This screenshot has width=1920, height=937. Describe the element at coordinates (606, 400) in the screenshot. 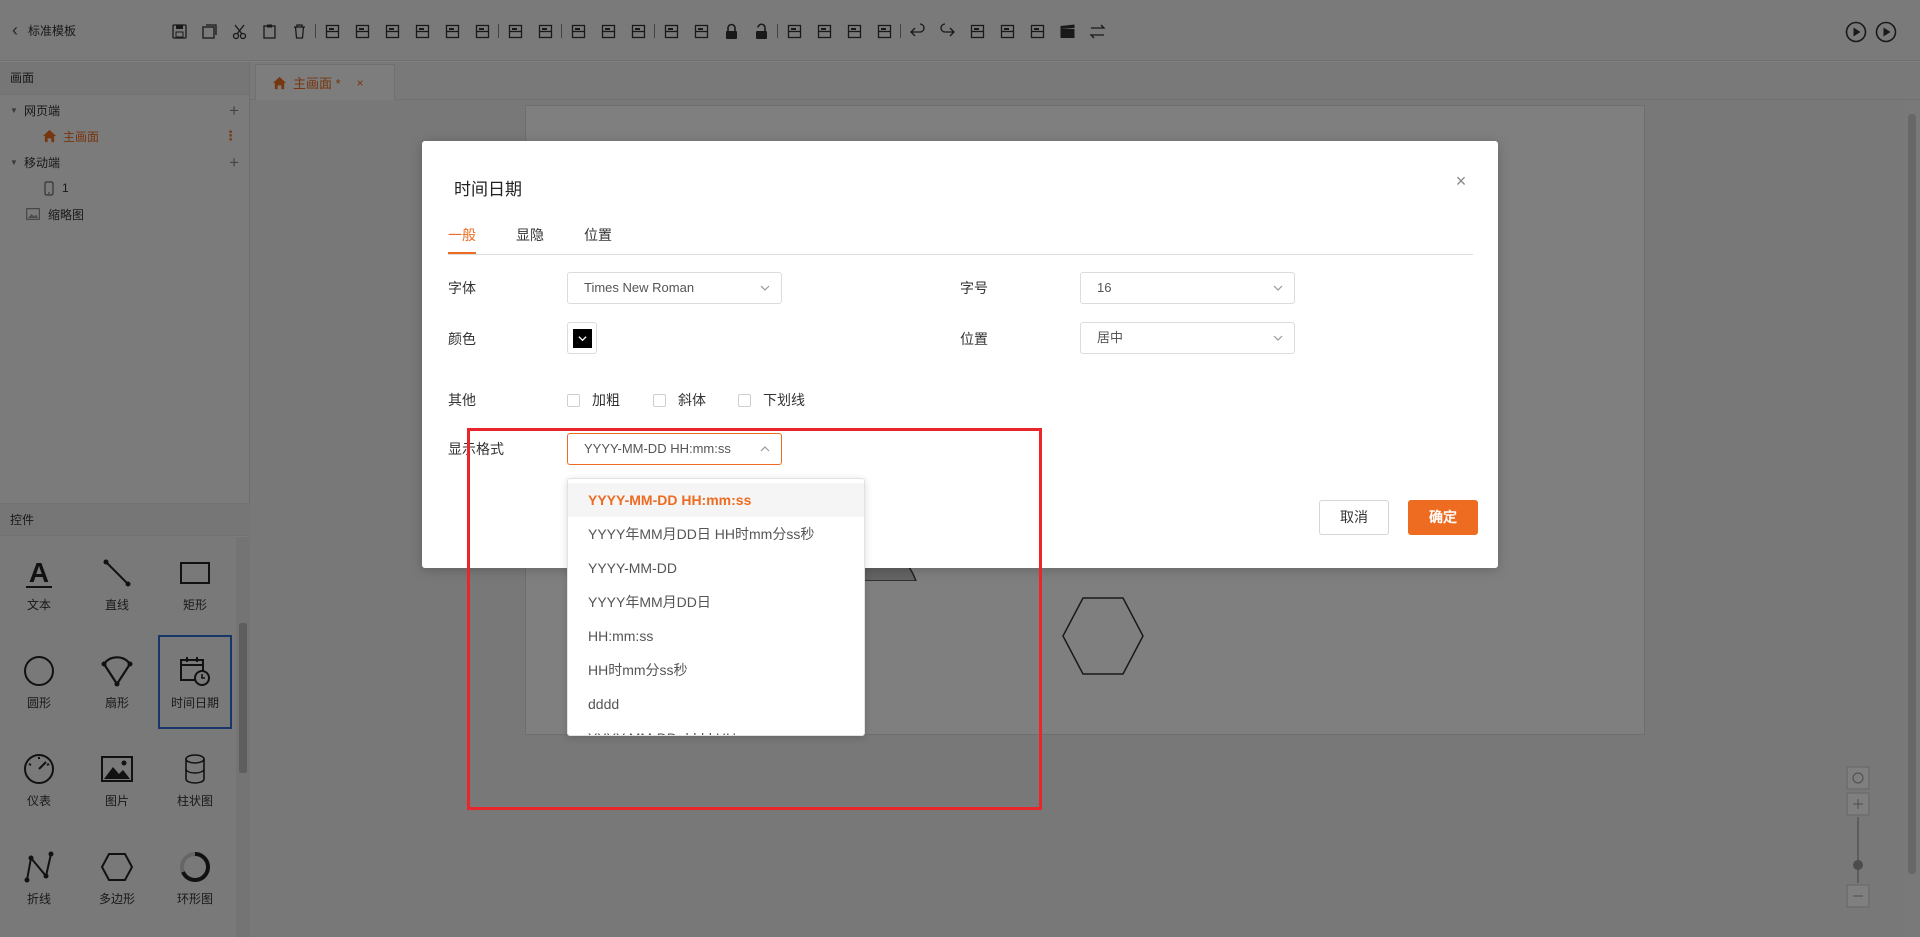

I see `bold-label: 加粗` at that location.